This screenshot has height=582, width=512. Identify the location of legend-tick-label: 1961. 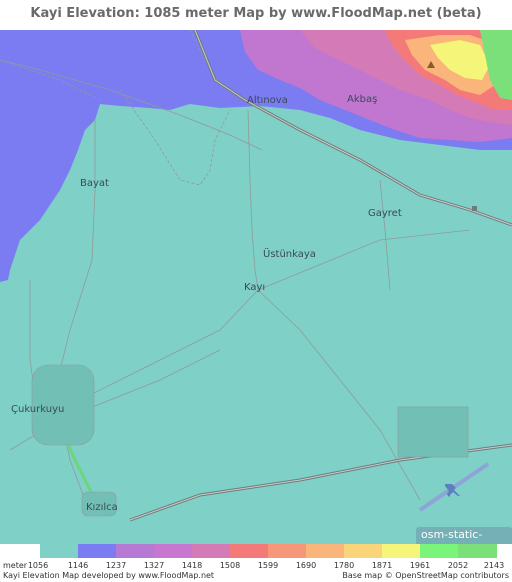
(420, 565).